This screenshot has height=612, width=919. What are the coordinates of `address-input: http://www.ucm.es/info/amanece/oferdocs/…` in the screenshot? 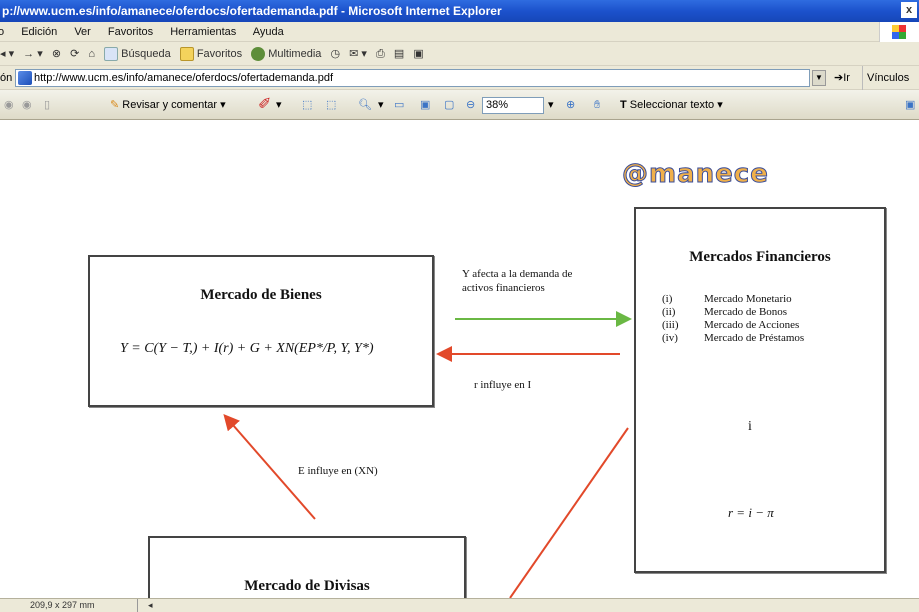 It's located at (412, 78).